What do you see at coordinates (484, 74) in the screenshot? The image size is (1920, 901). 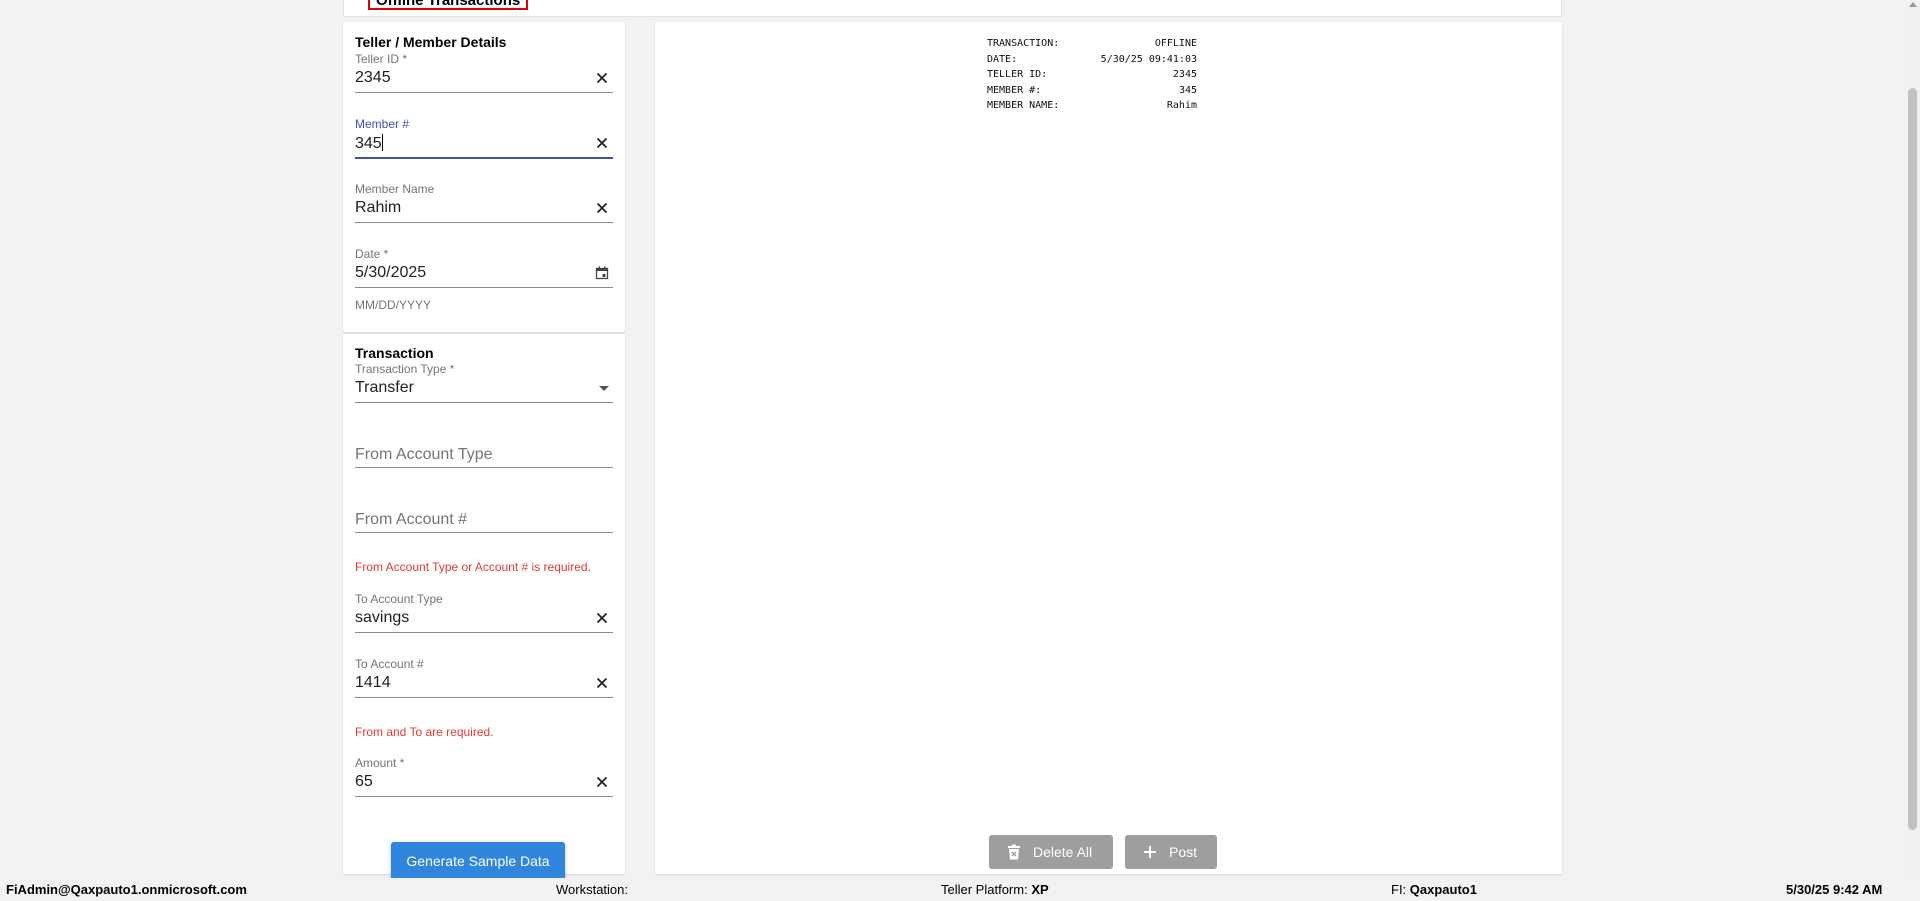 I see `teller-id-field: Teller ID * 2345` at bounding box center [484, 74].